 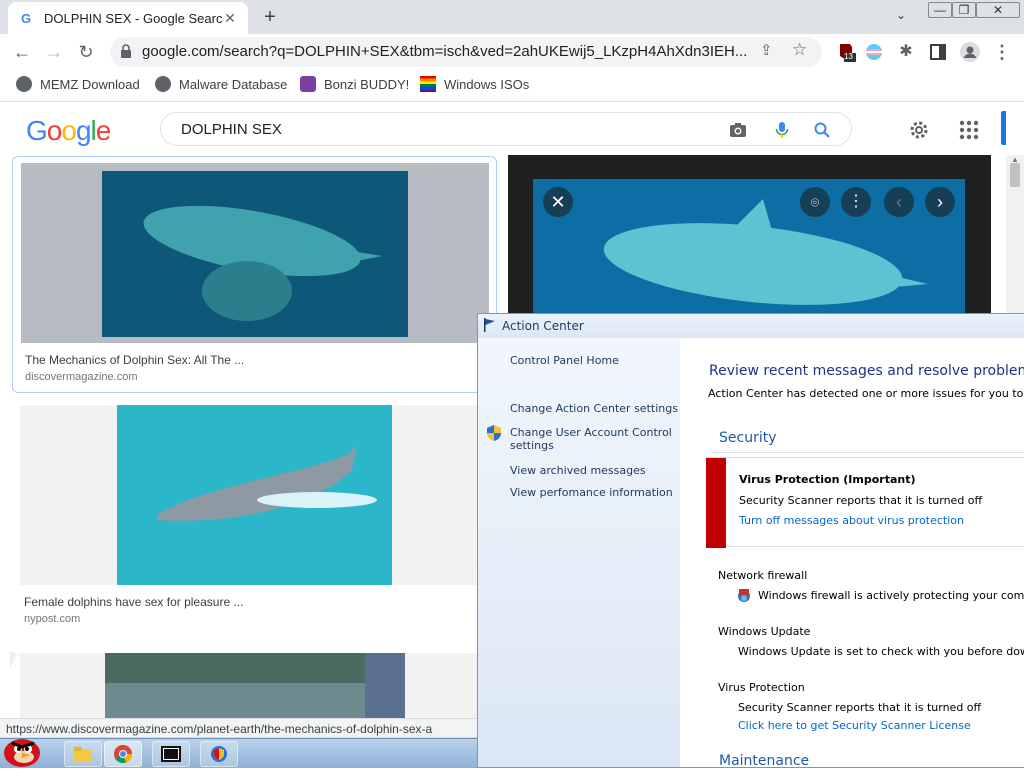 I want to click on logo-letter: g, so click(x=83, y=130).